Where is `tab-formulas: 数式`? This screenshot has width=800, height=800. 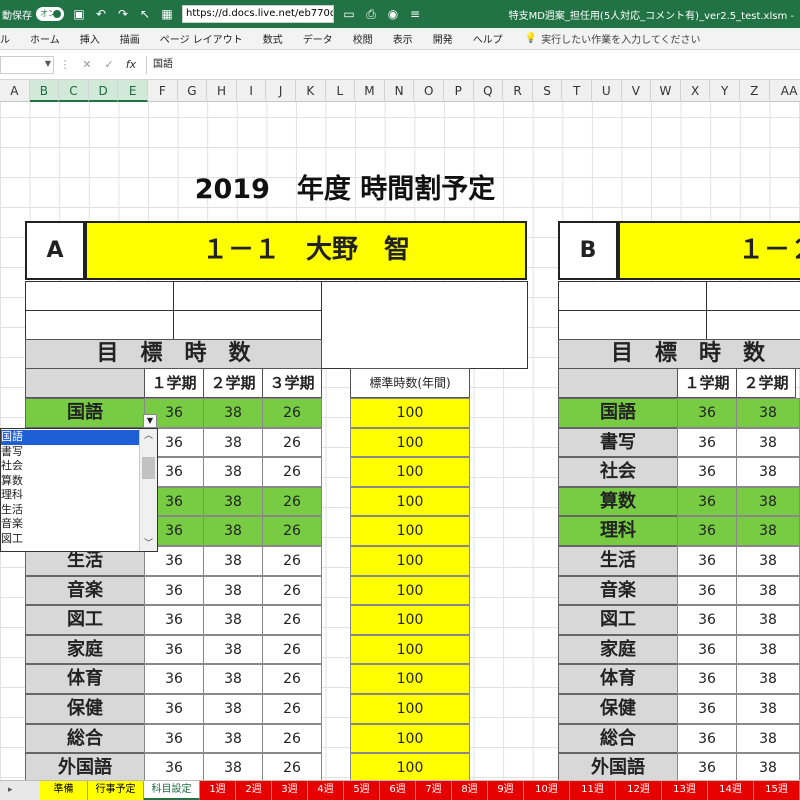 tab-formulas: 数式 is located at coordinates (273, 38).